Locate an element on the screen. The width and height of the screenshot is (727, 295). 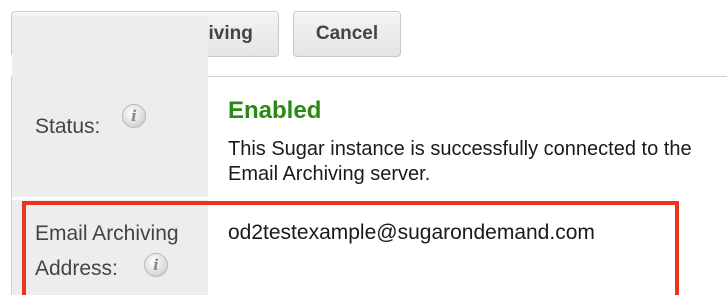
cancel-button: Cancel is located at coordinates (347, 34).